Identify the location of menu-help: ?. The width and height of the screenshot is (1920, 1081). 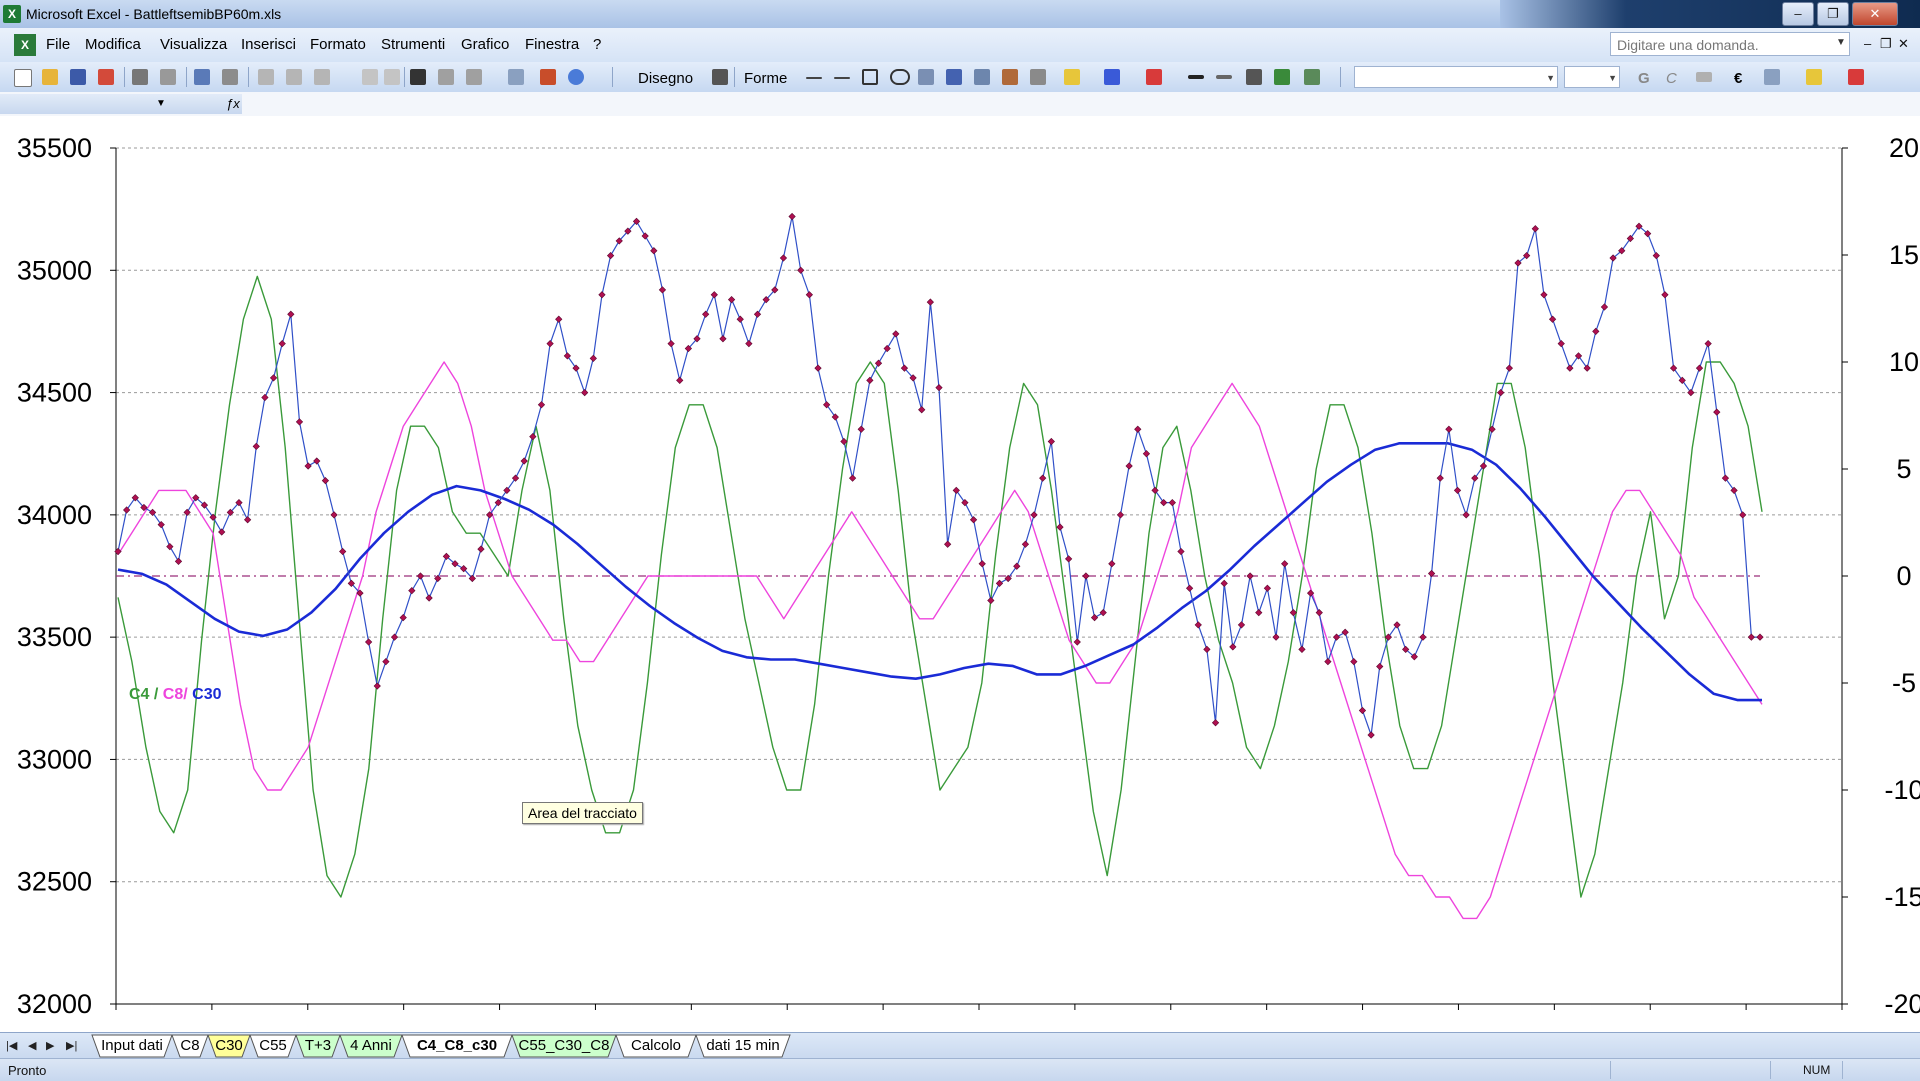
(597, 44).